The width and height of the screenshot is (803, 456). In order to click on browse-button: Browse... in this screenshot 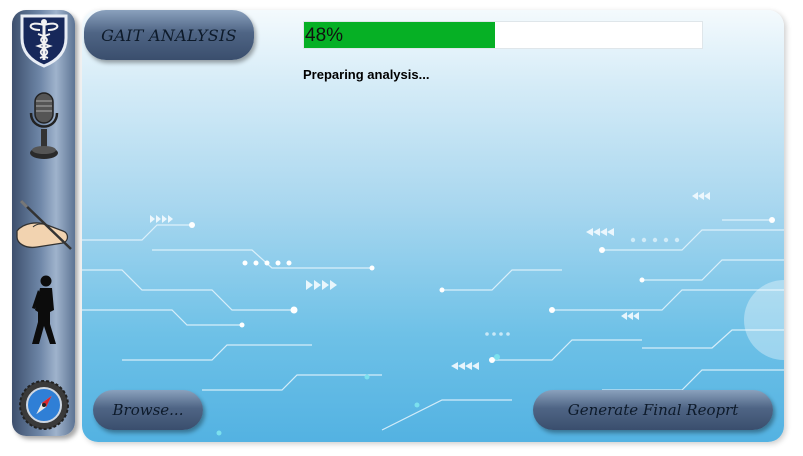, I will do `click(148, 410)`.